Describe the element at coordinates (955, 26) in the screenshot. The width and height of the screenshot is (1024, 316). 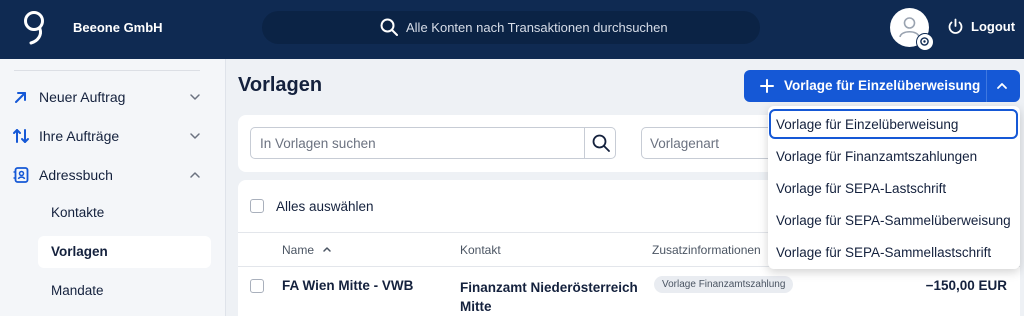
I see `power-icon` at that location.